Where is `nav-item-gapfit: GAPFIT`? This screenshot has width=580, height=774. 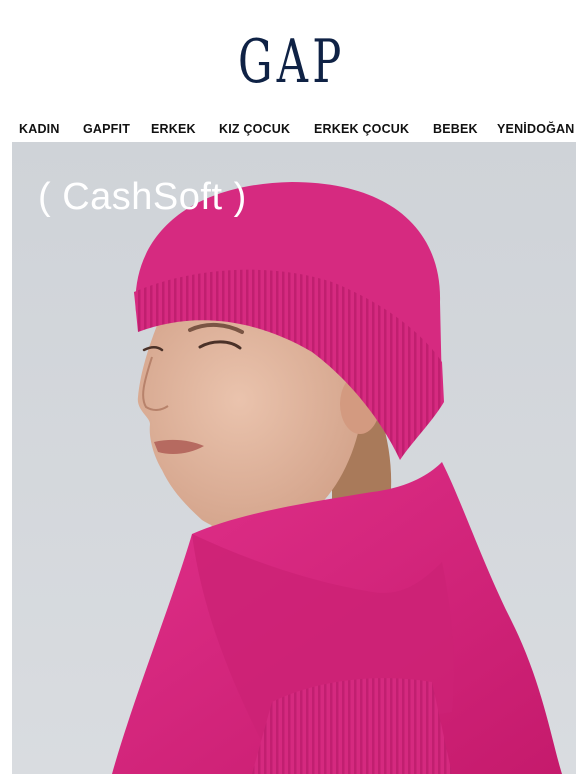
nav-item-gapfit: GAPFIT is located at coordinates (106, 129).